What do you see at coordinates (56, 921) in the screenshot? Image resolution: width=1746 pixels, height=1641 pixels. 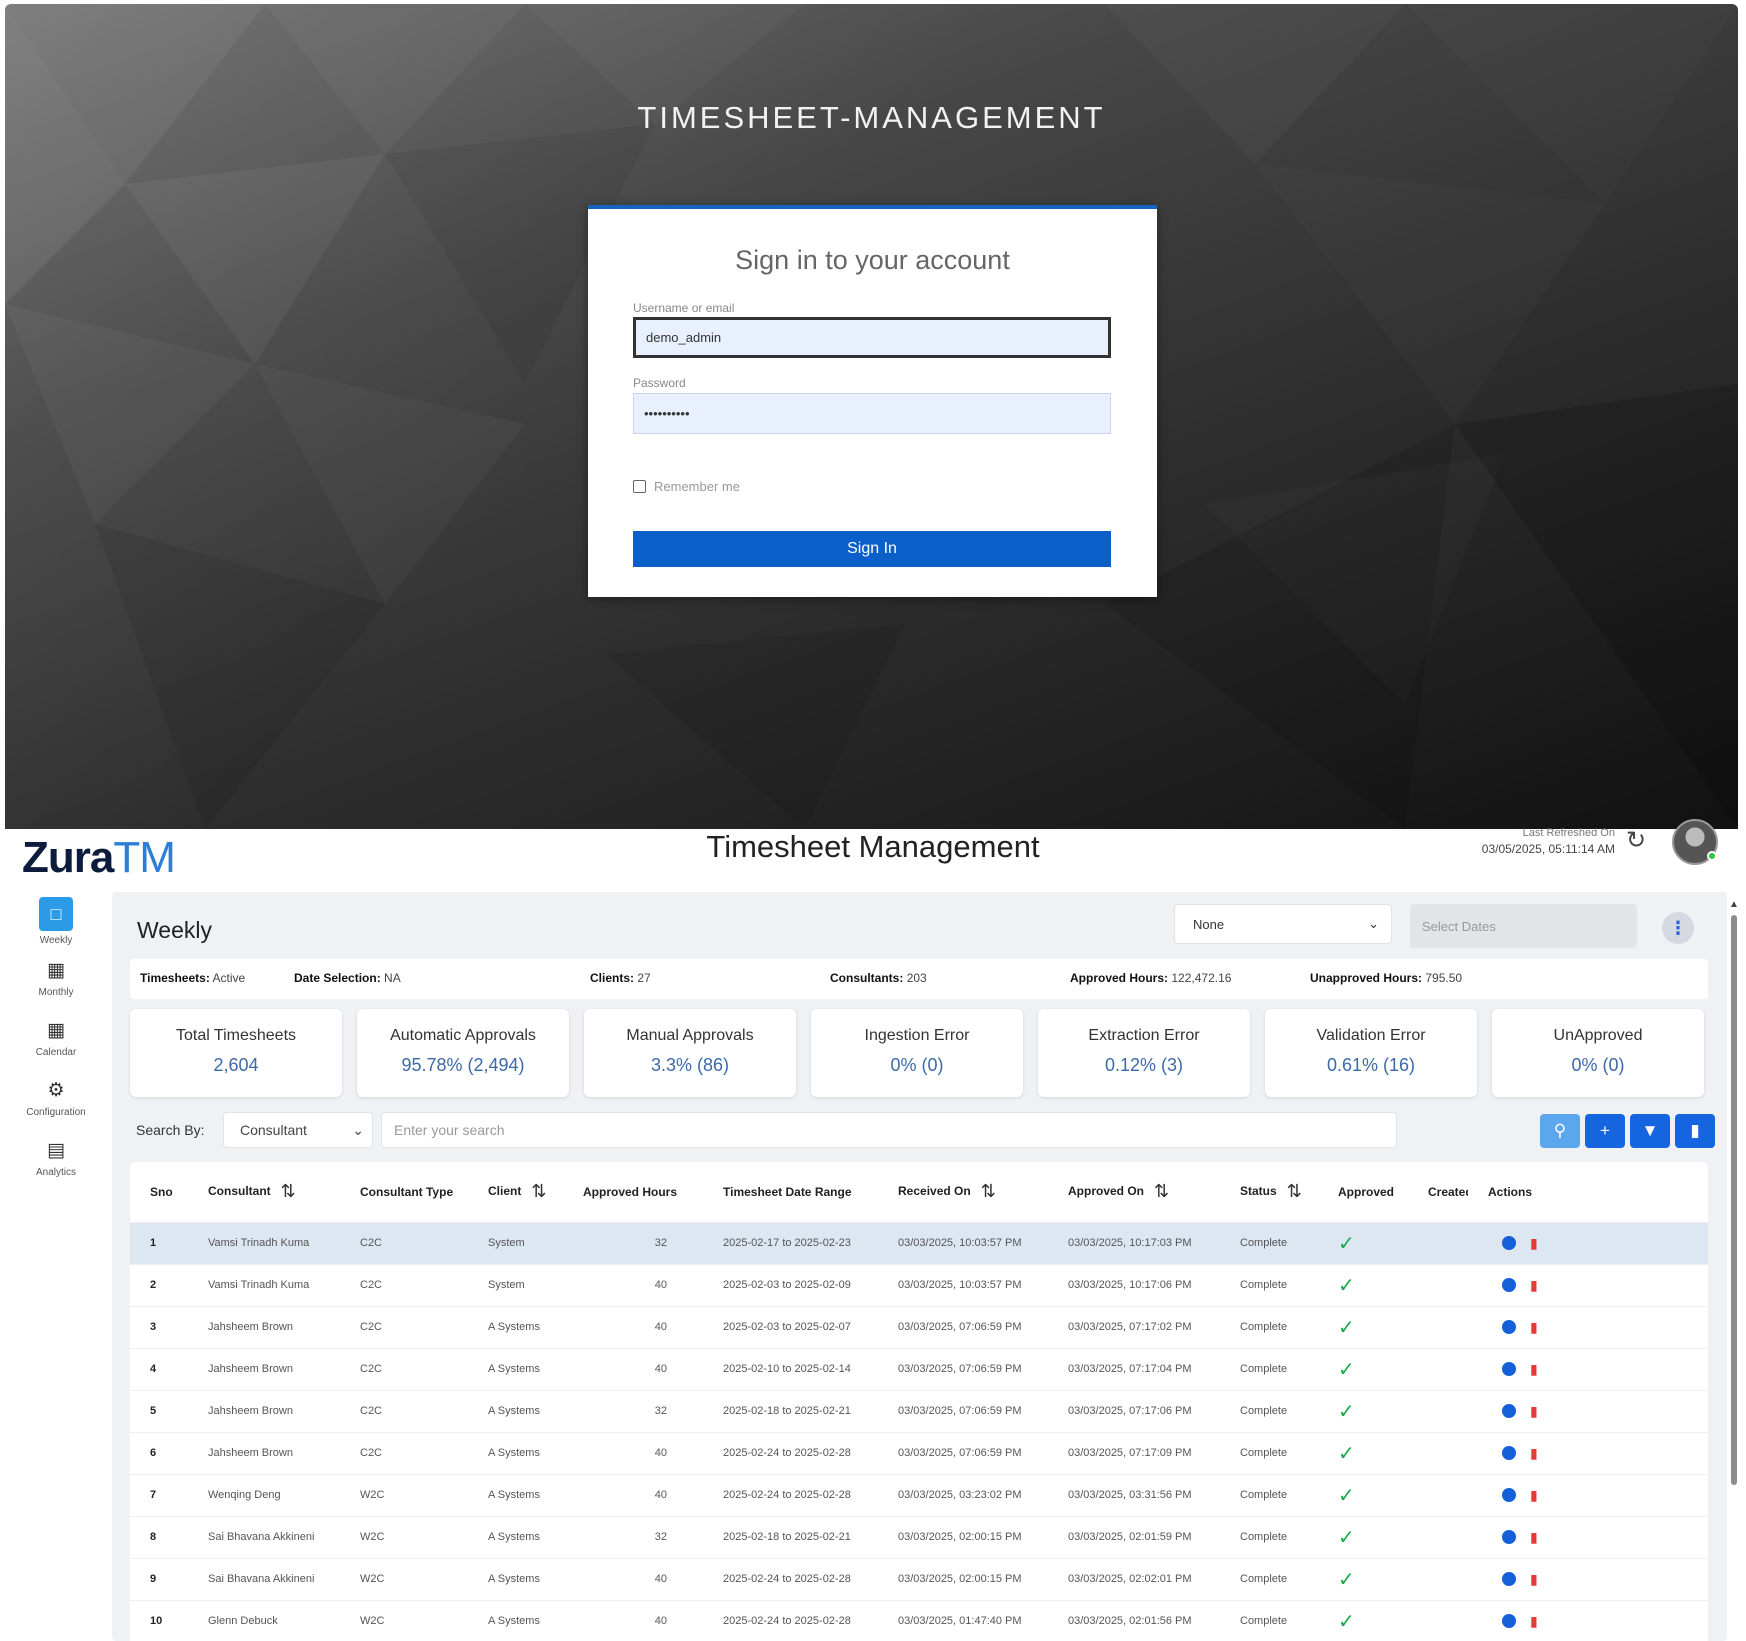 I see `sidebar-item-weekly: □ Weekly` at bounding box center [56, 921].